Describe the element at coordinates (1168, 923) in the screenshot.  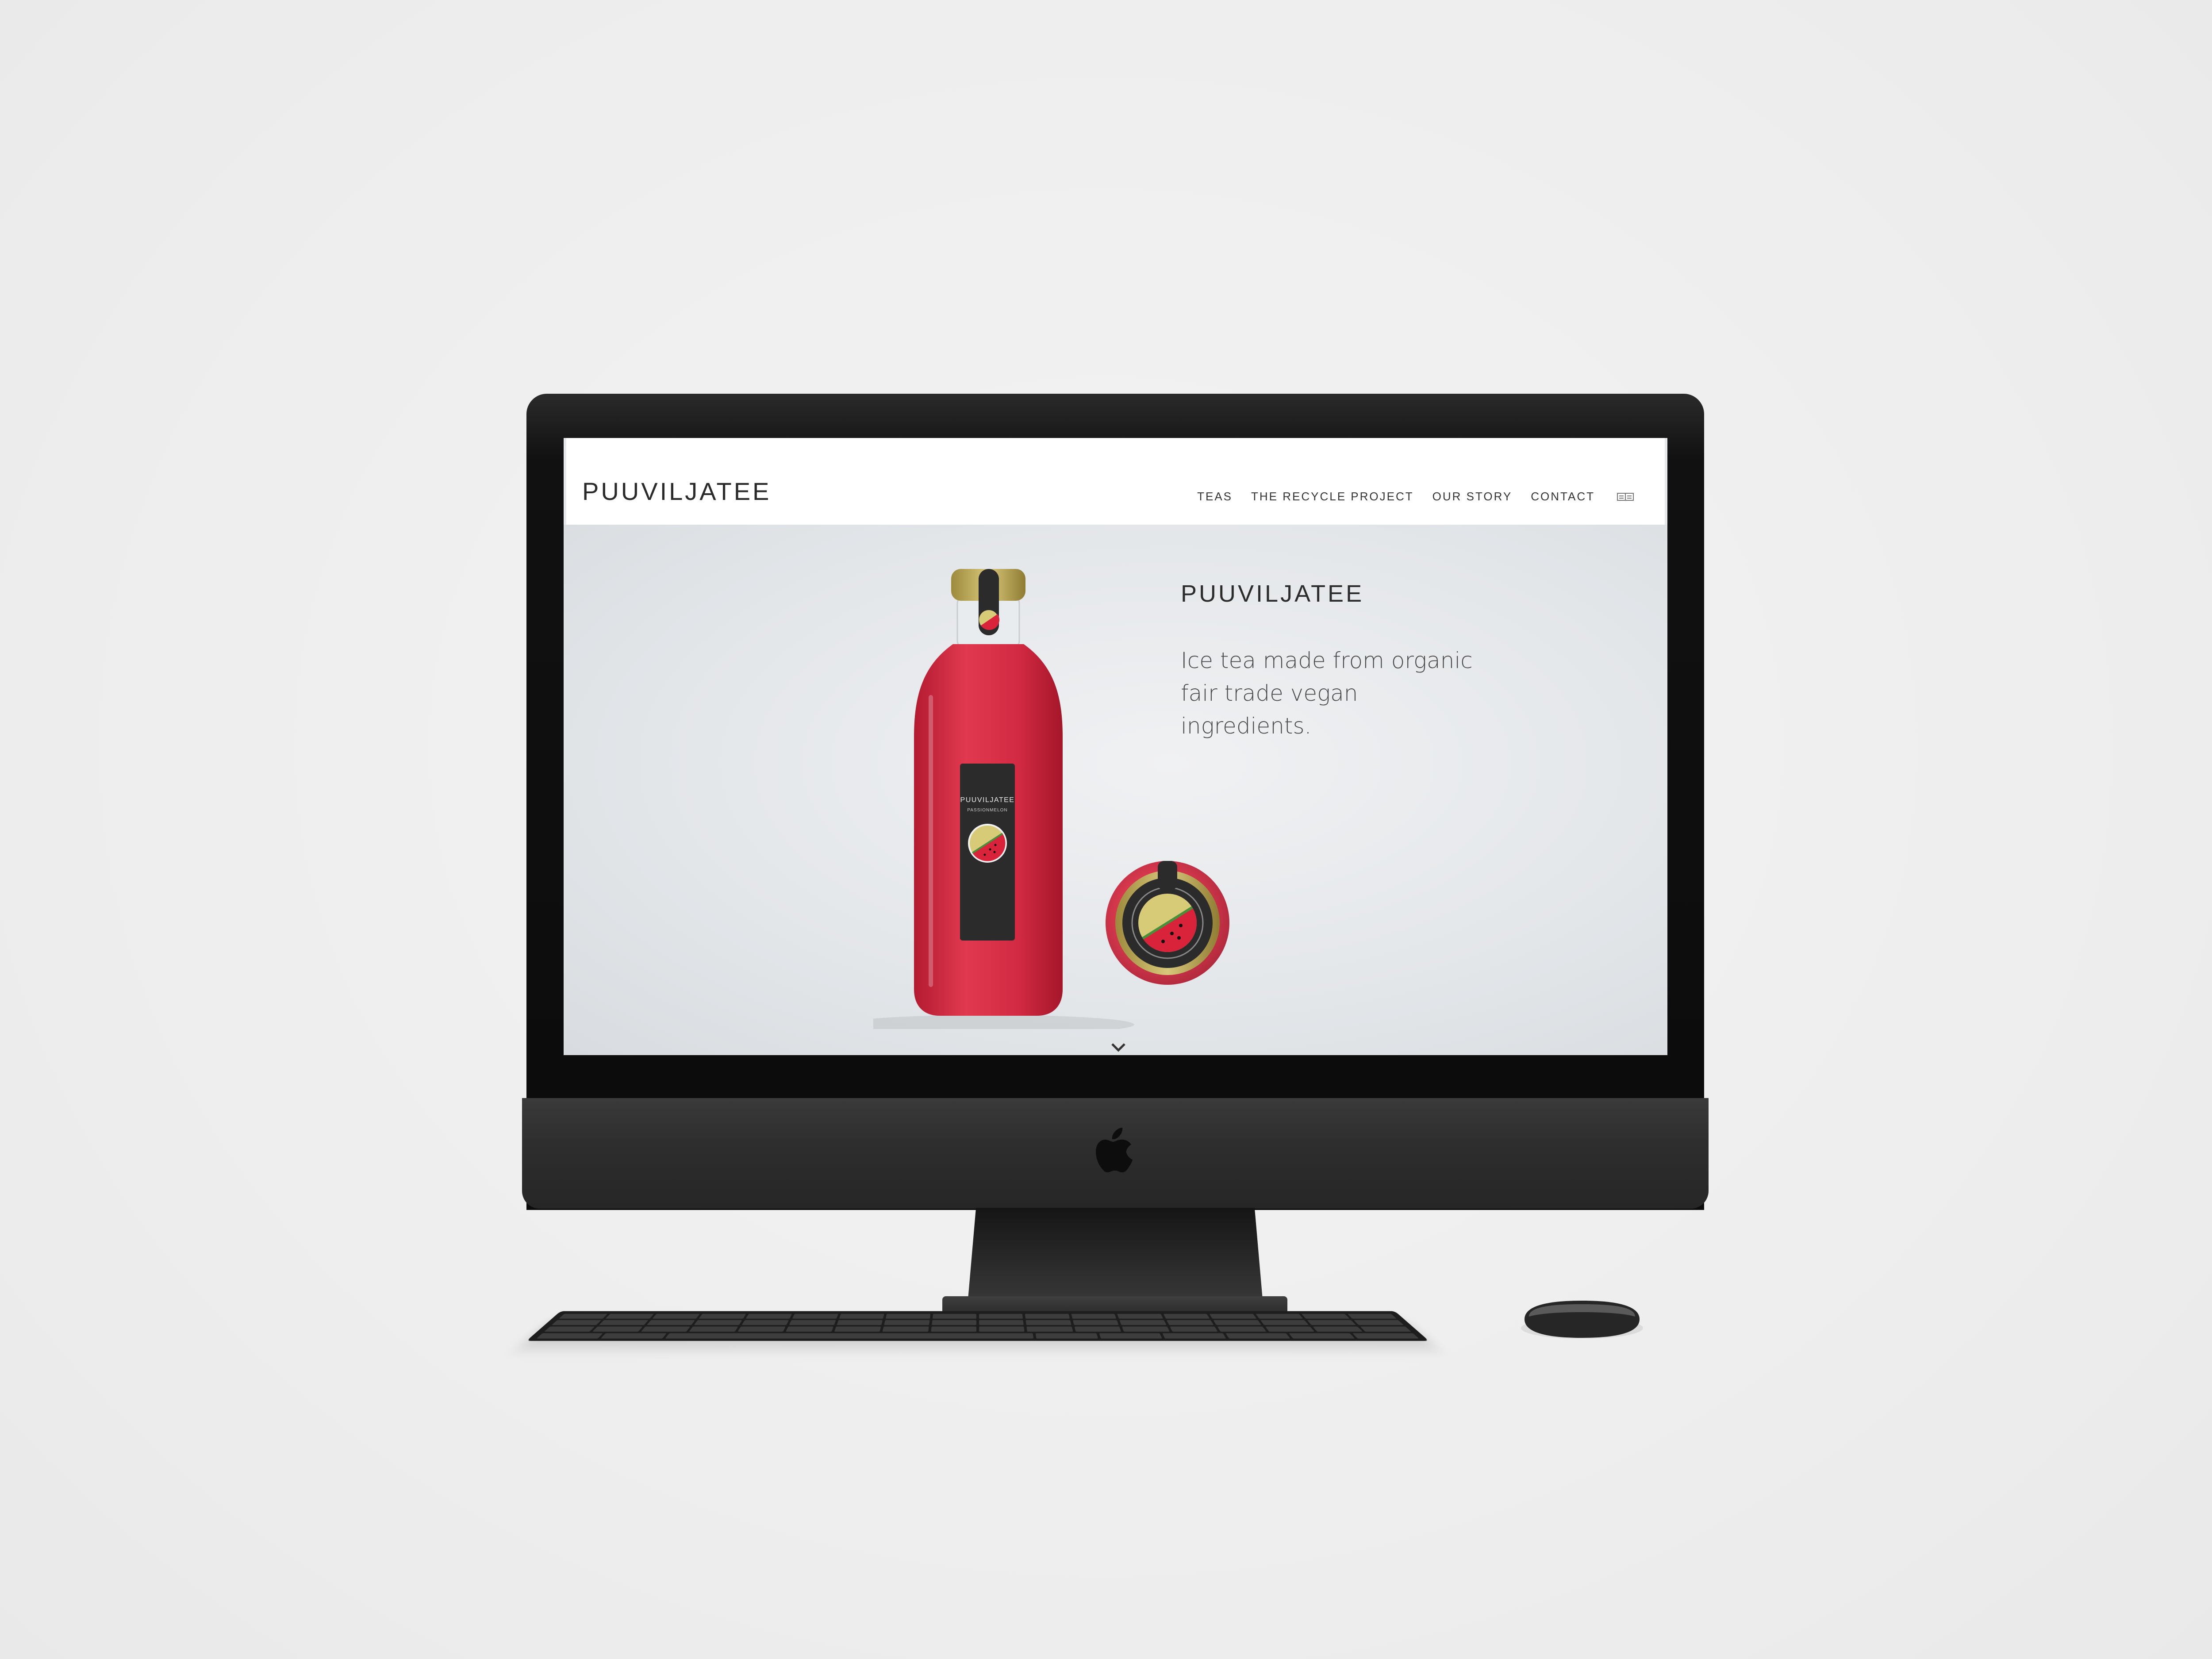
I see `jar-product-image` at that location.